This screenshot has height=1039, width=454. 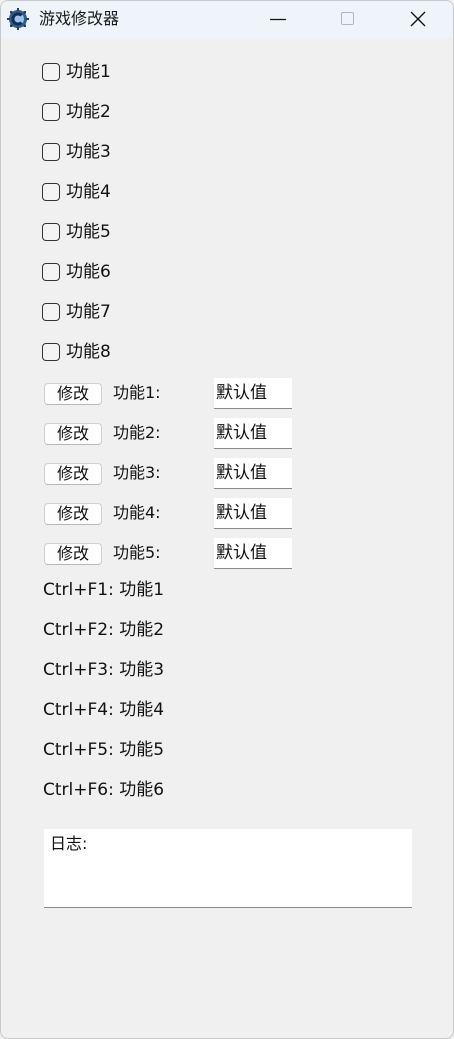 I want to click on close-icon, so click(x=418, y=19).